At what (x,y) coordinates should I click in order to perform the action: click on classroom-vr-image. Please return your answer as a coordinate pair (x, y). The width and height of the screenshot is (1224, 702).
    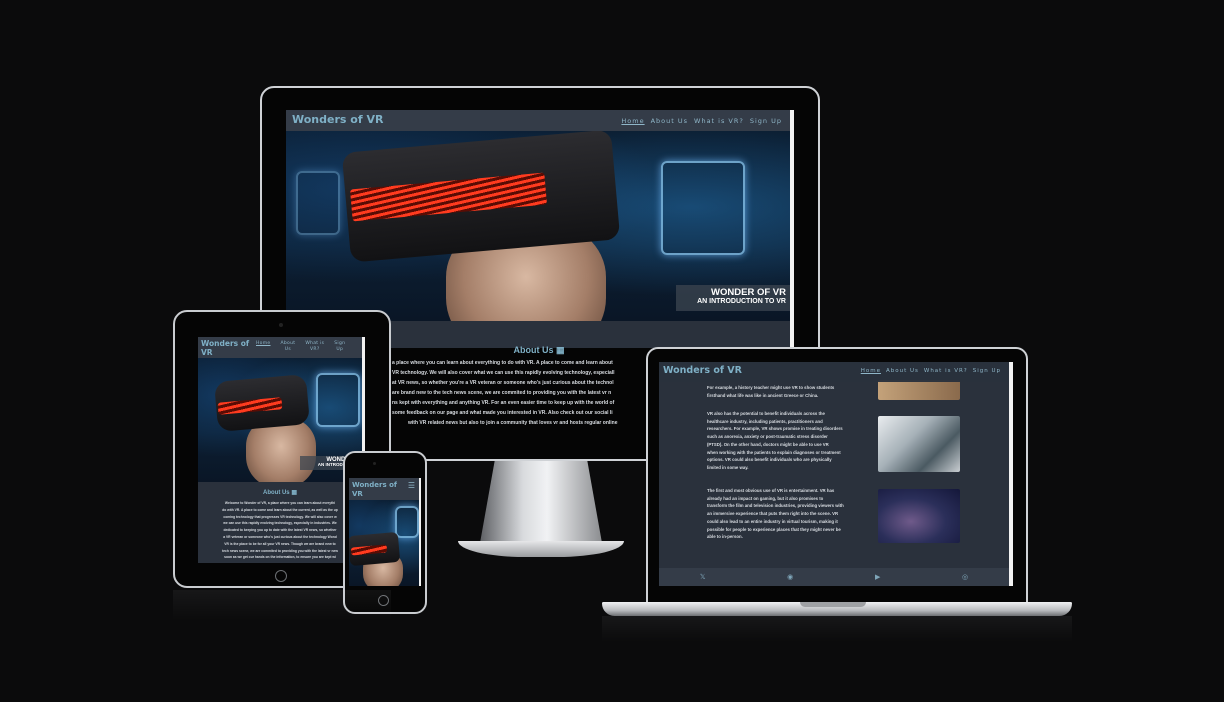
    Looking at the image, I should click on (919, 390).